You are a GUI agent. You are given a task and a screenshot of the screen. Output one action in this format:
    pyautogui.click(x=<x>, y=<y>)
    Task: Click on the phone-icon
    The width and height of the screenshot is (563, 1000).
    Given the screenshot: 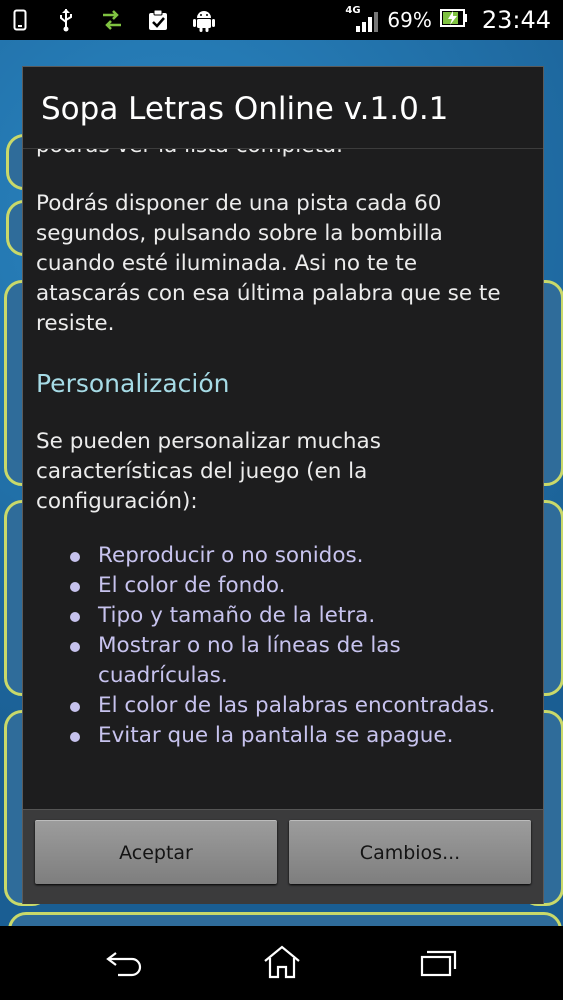 What is the action you would take?
    pyautogui.click(x=20, y=20)
    